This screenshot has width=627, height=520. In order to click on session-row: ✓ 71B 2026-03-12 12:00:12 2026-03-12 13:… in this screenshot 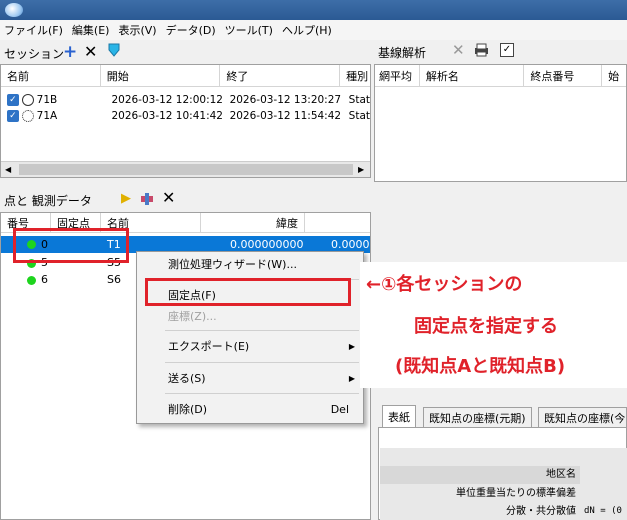, I will do `click(185, 100)`.